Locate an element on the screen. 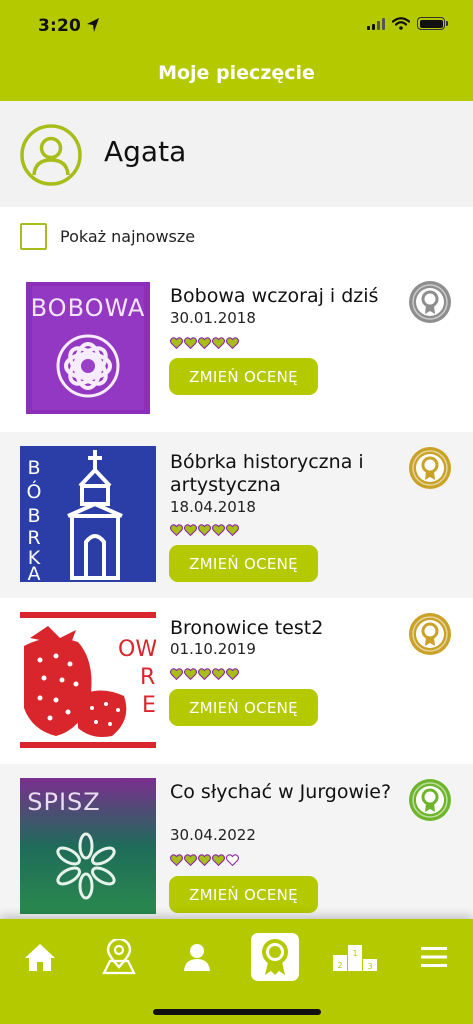 Image resolution: width=473 pixels, height=1024 pixels. svg-text: Ó is located at coordinates (34, 491).